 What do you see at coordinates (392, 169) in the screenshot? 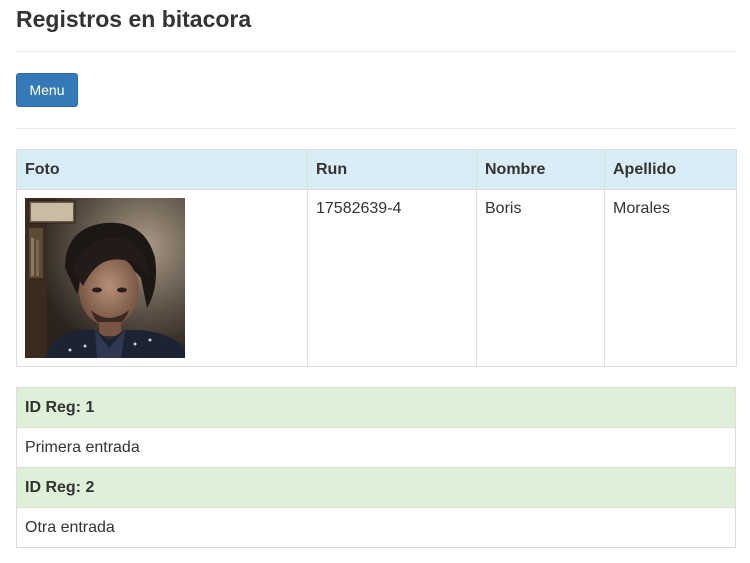
I see `column-header-run: Run` at bounding box center [392, 169].